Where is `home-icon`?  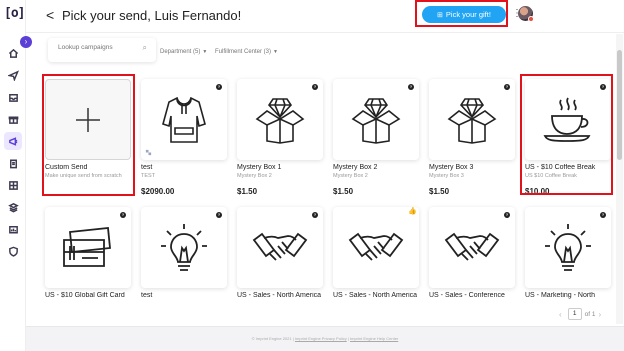
home-icon is located at coordinates (13, 53).